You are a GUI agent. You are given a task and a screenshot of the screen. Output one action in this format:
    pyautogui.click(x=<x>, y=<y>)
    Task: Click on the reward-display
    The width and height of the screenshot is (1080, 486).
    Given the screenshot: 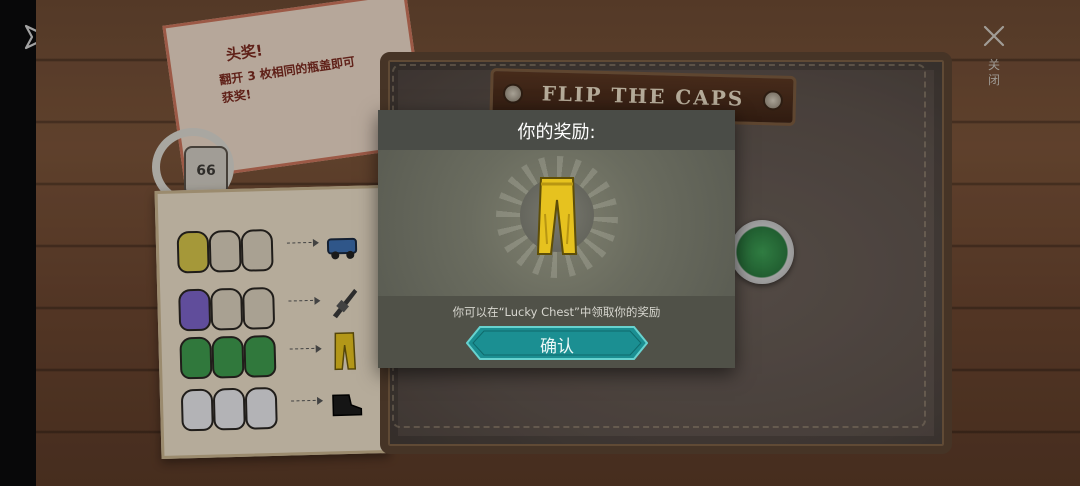 What is the action you would take?
    pyautogui.click(x=556, y=223)
    